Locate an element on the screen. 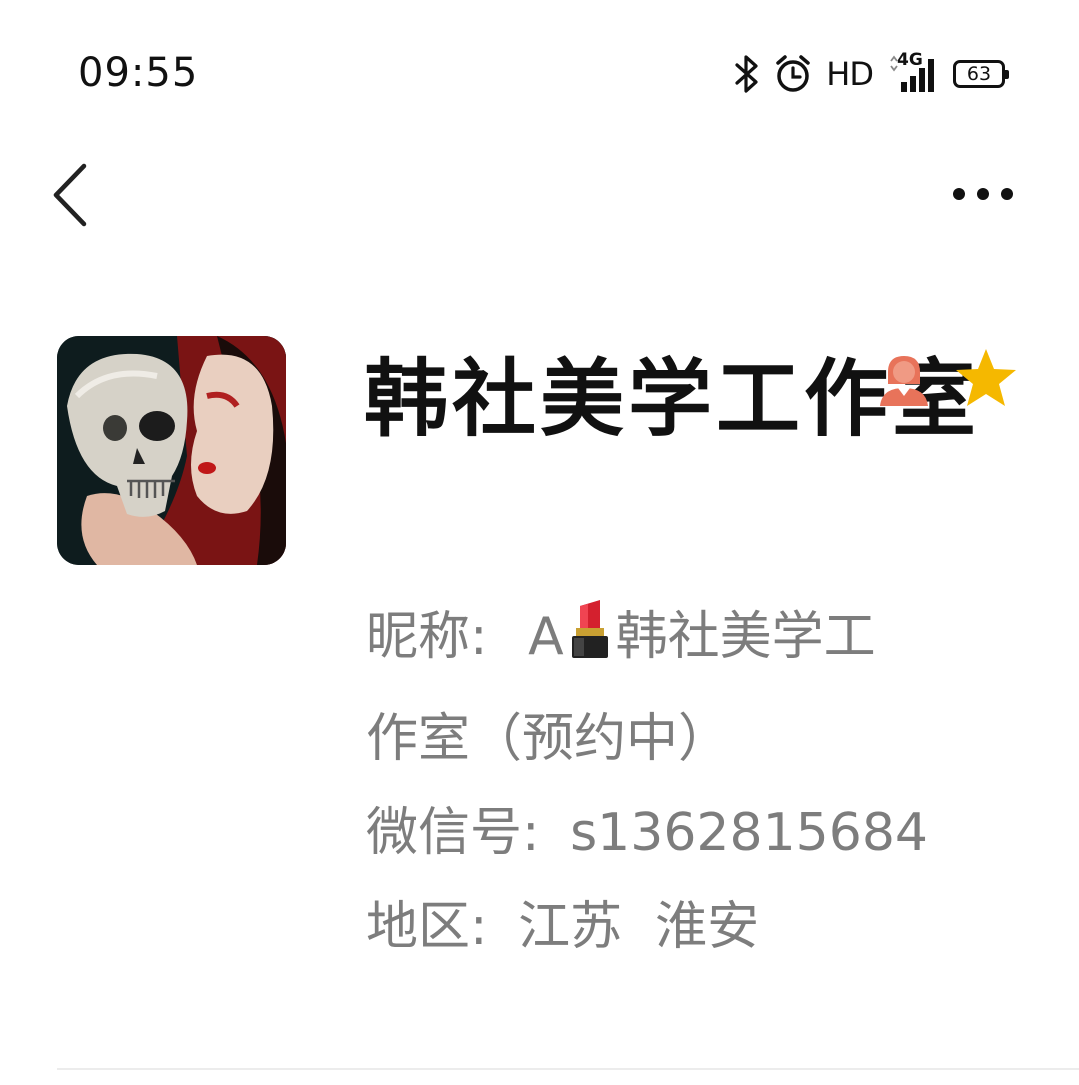 The width and height of the screenshot is (1079, 1085). nickname-label: 昵称: is located at coordinates (427, 637).